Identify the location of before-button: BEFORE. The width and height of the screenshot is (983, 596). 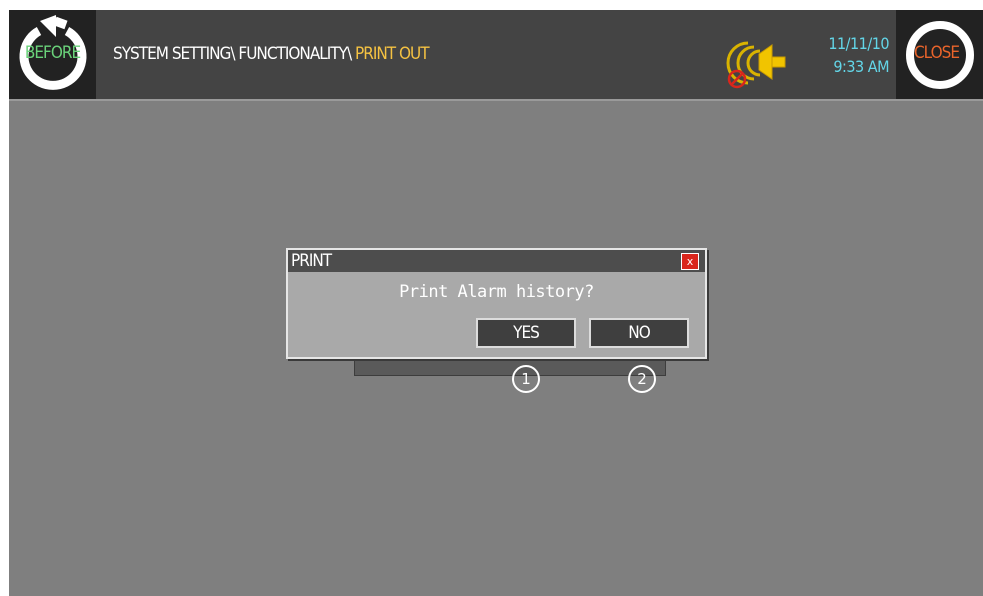
(52, 54).